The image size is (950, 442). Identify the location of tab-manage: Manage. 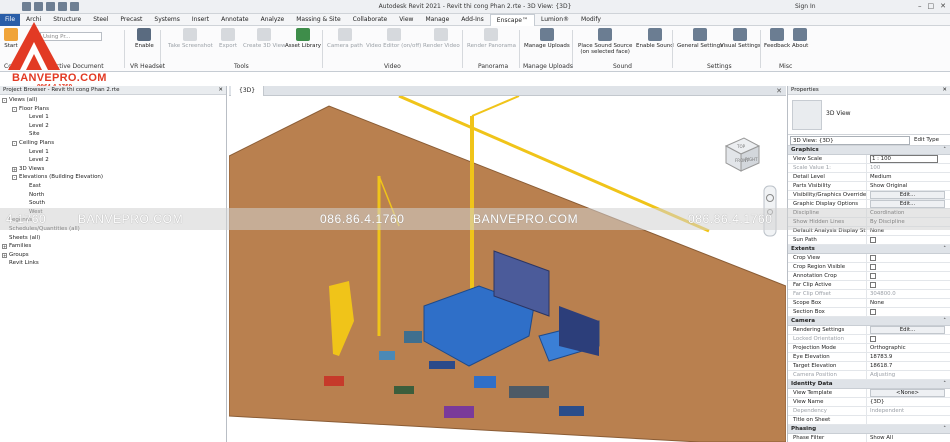
(437, 20).